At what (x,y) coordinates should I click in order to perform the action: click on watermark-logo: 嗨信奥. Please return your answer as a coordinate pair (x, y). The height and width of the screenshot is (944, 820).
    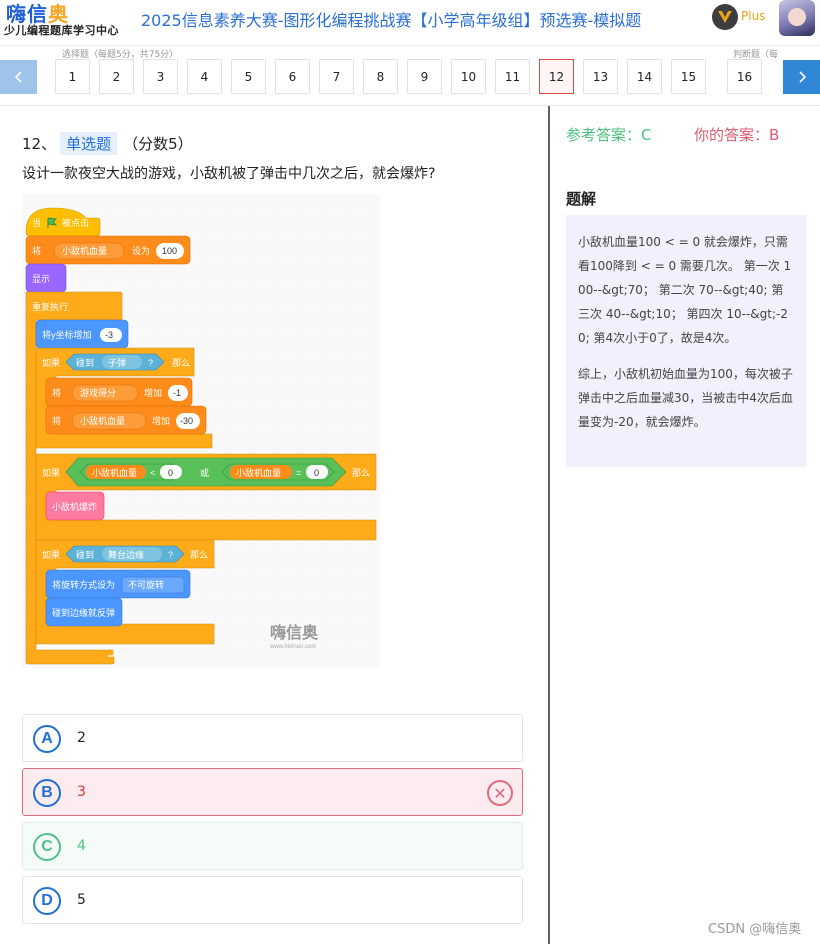
    Looking at the image, I should click on (294, 632).